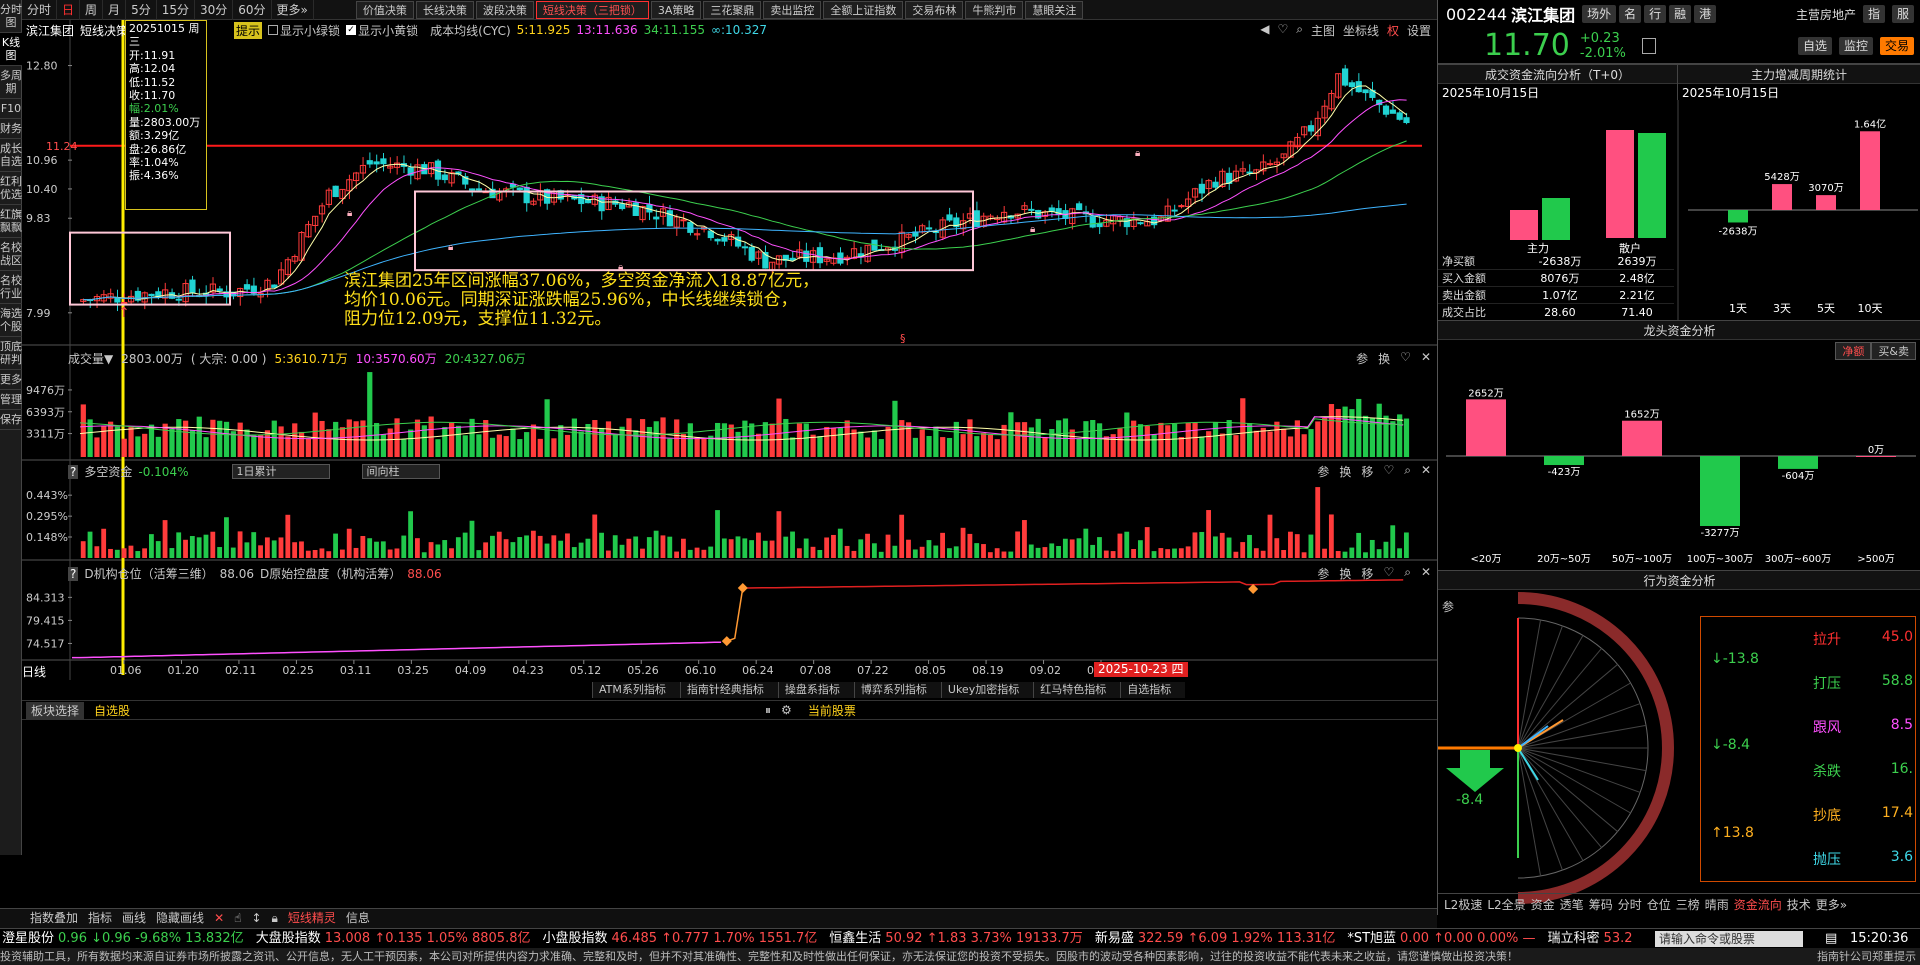 The width and height of the screenshot is (1920, 965). I want to click on indicator-tab-6: 自选指标, so click(1153, 690).